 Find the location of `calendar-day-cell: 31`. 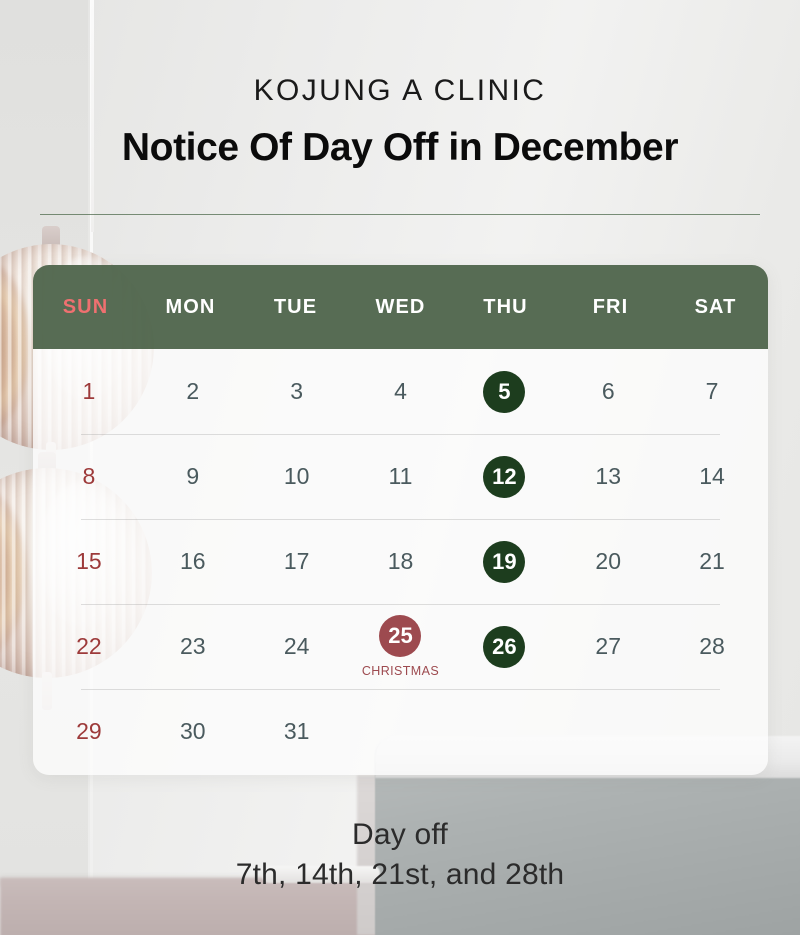

calendar-day-cell: 31 is located at coordinates (297, 731).